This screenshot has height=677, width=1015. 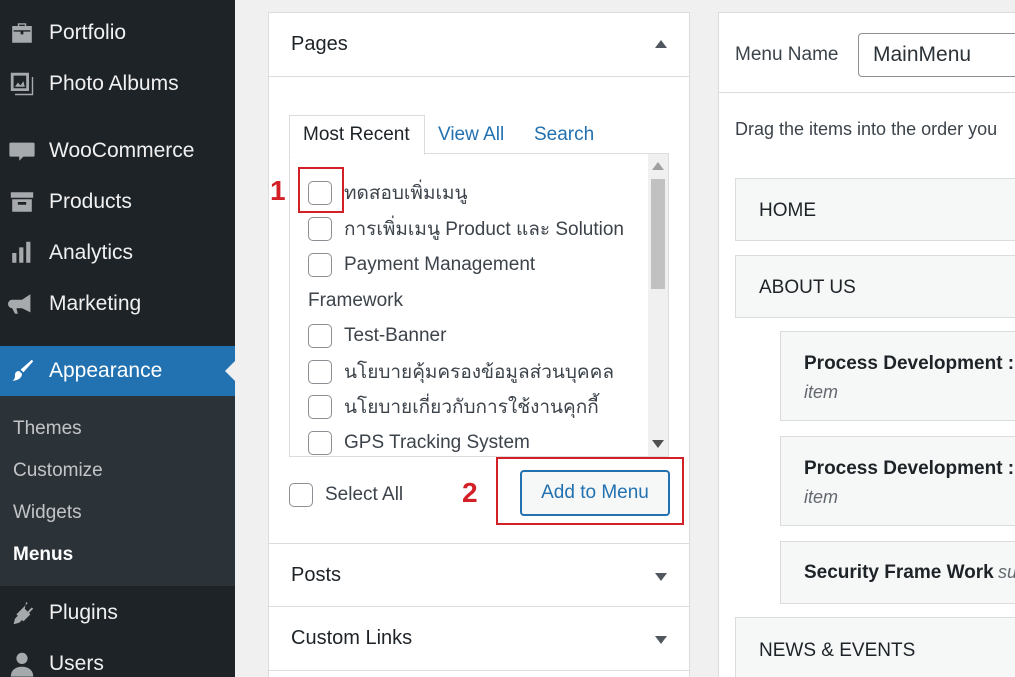 I want to click on page-title-continued: Framework, so click(x=356, y=300).